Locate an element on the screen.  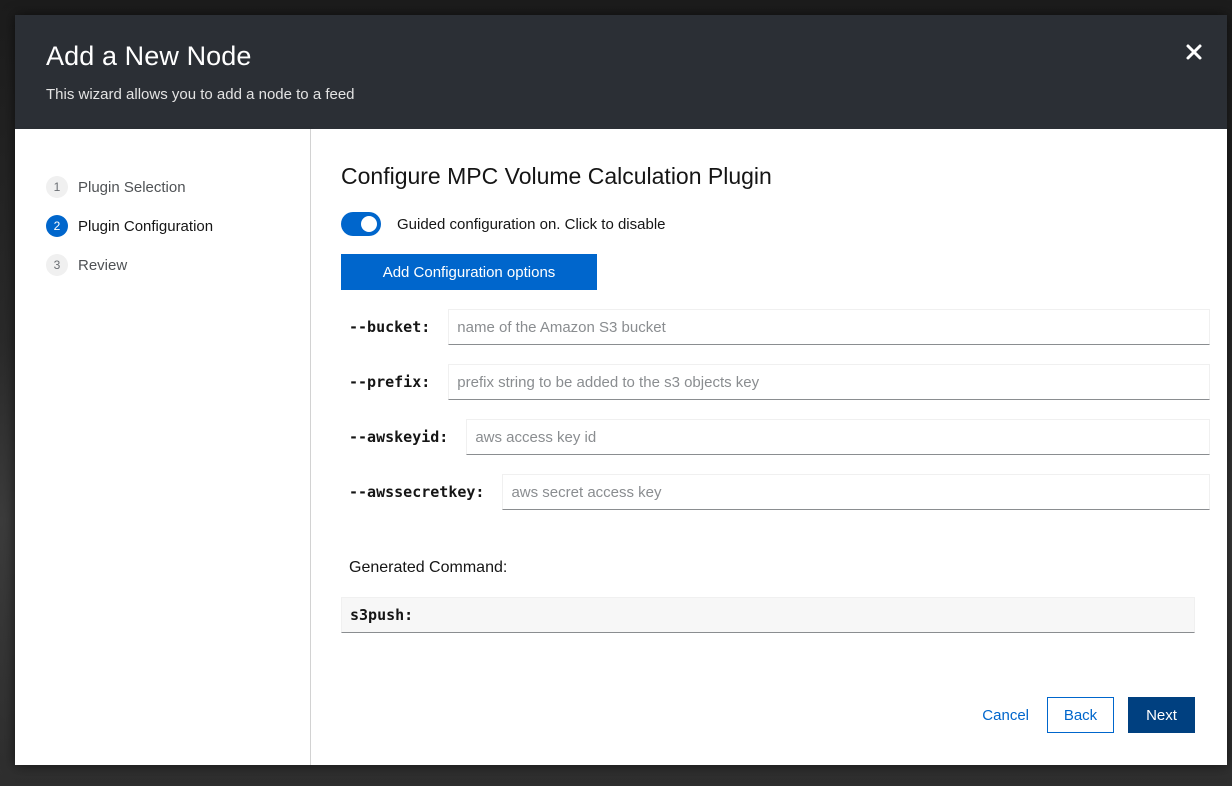
step-label: Review is located at coordinates (103, 265).